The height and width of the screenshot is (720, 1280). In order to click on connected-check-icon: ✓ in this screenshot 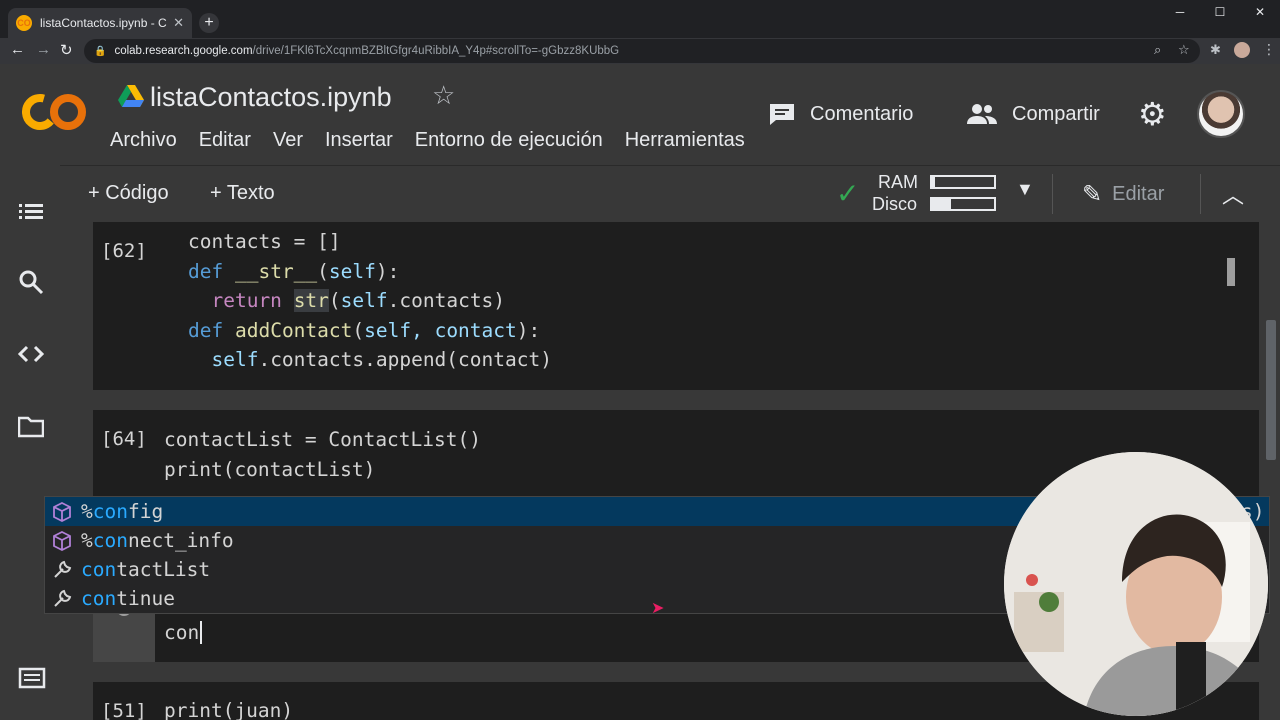, I will do `click(848, 193)`.